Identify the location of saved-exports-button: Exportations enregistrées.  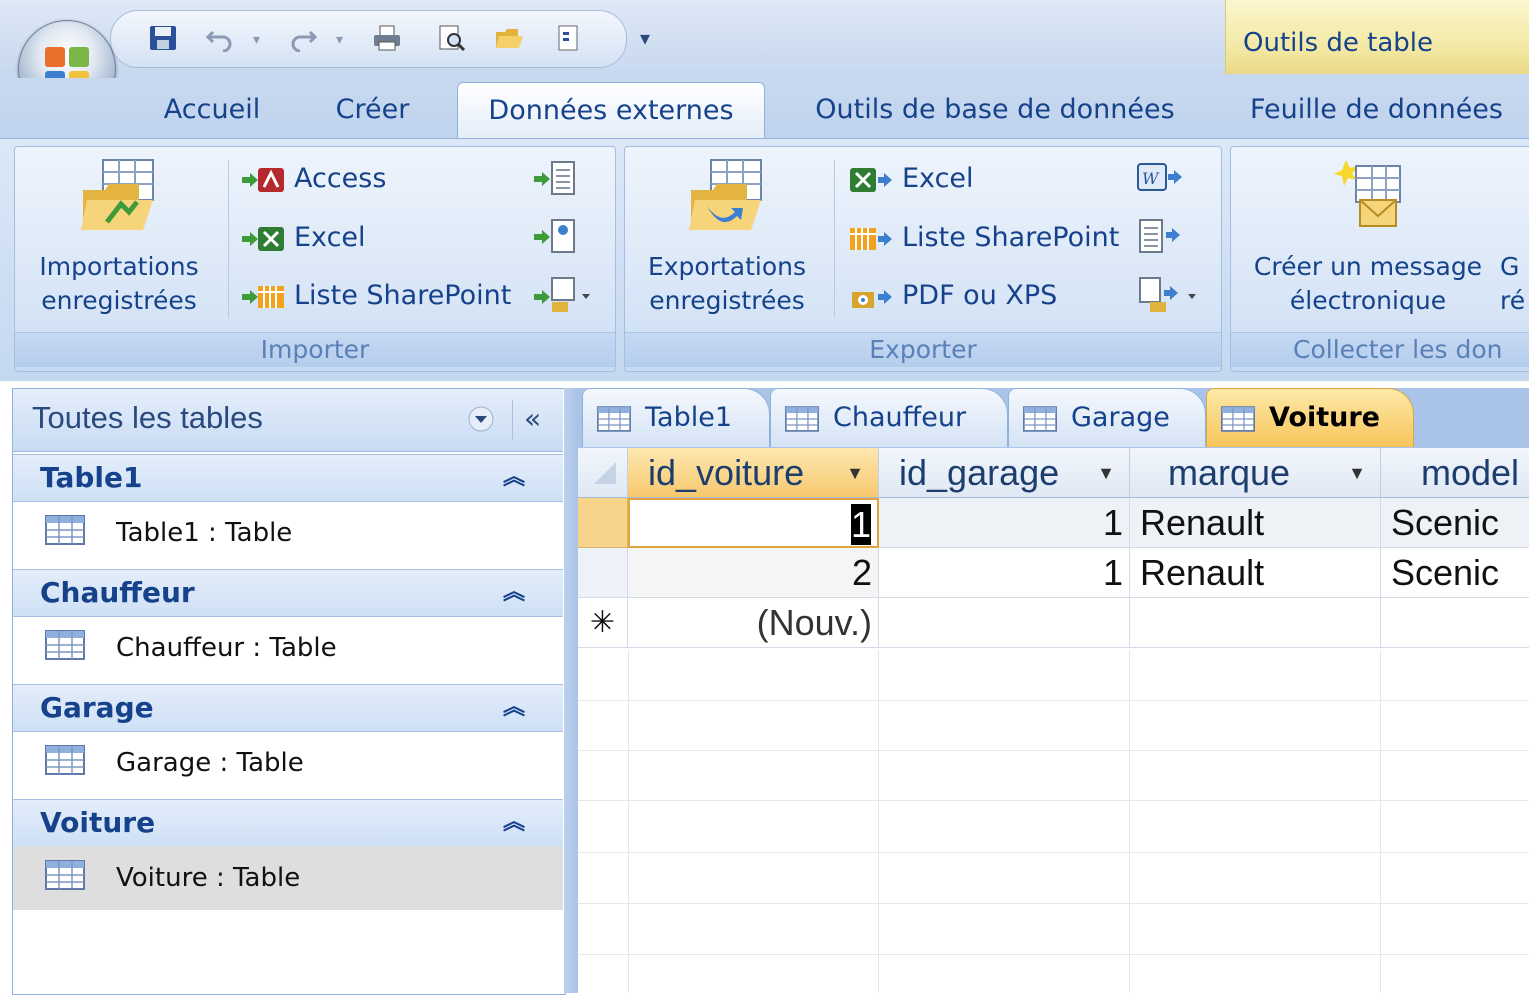
(727, 241).